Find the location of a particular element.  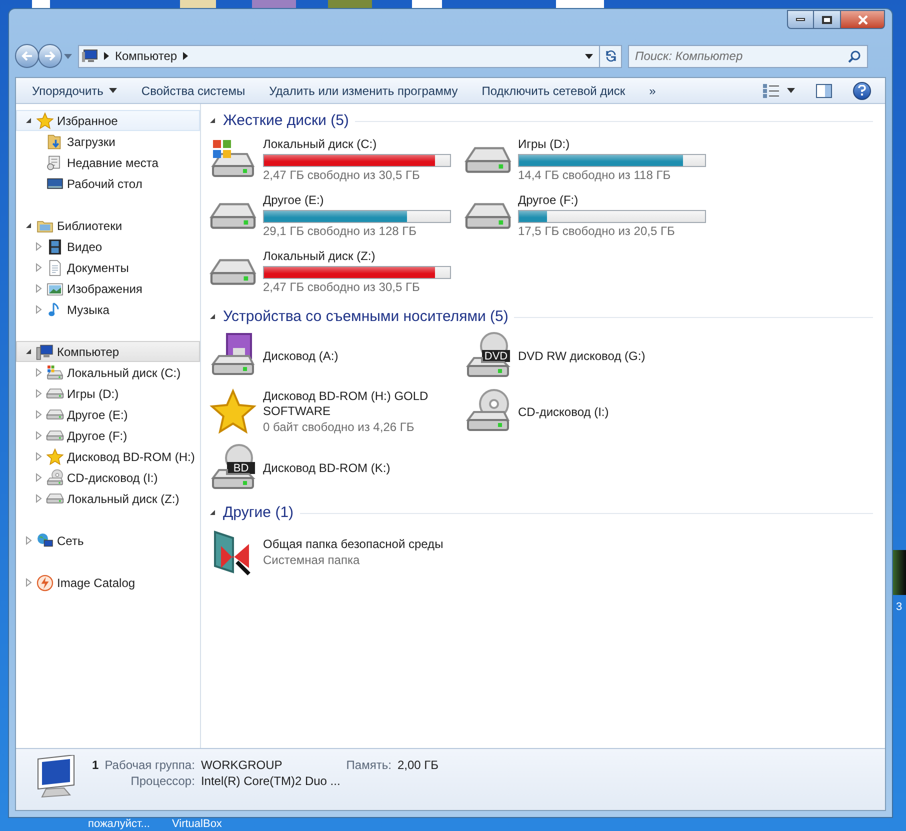

desktop-icon is located at coordinates (899, 572).